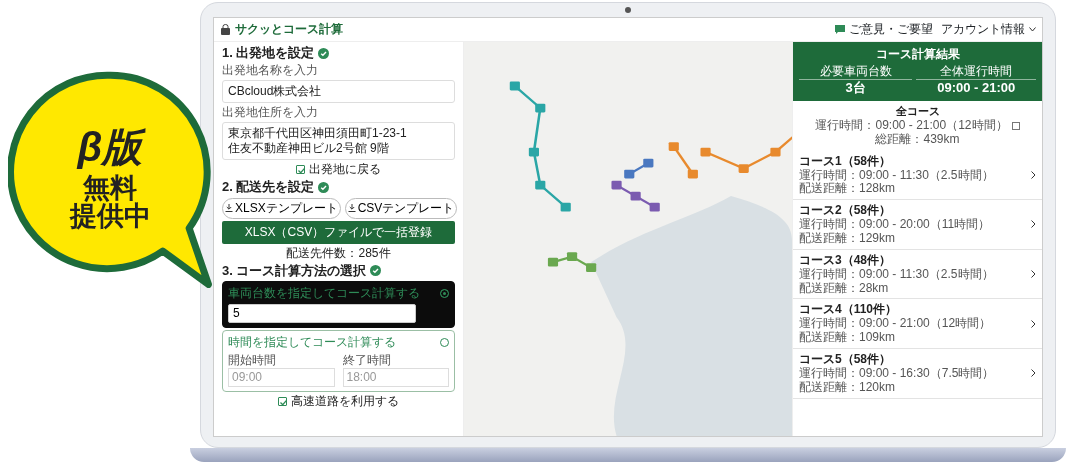 The height and width of the screenshot is (466, 1071). I want to click on course-row: コース2（58件） 運行時間：09:00 - 20:00（11時間） 配送距離：129km, so click(917, 225).